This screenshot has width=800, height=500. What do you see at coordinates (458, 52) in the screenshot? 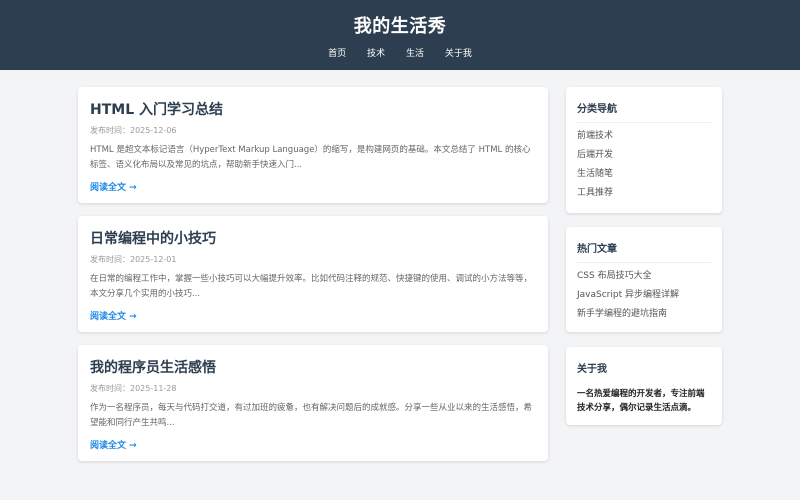
I see `nav-item-about: 关于我` at bounding box center [458, 52].